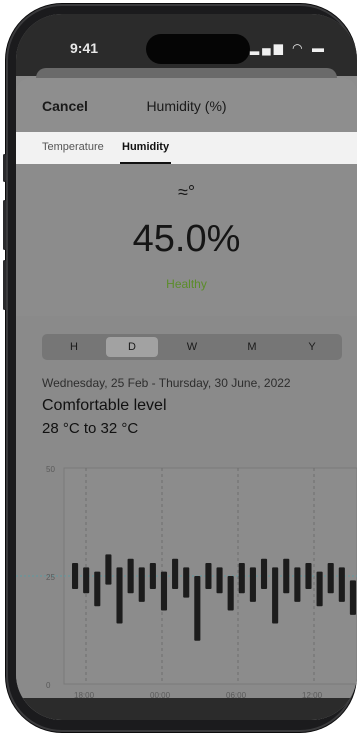  Describe the element at coordinates (252, 347) in the screenshot. I see `segment-month: M` at that location.